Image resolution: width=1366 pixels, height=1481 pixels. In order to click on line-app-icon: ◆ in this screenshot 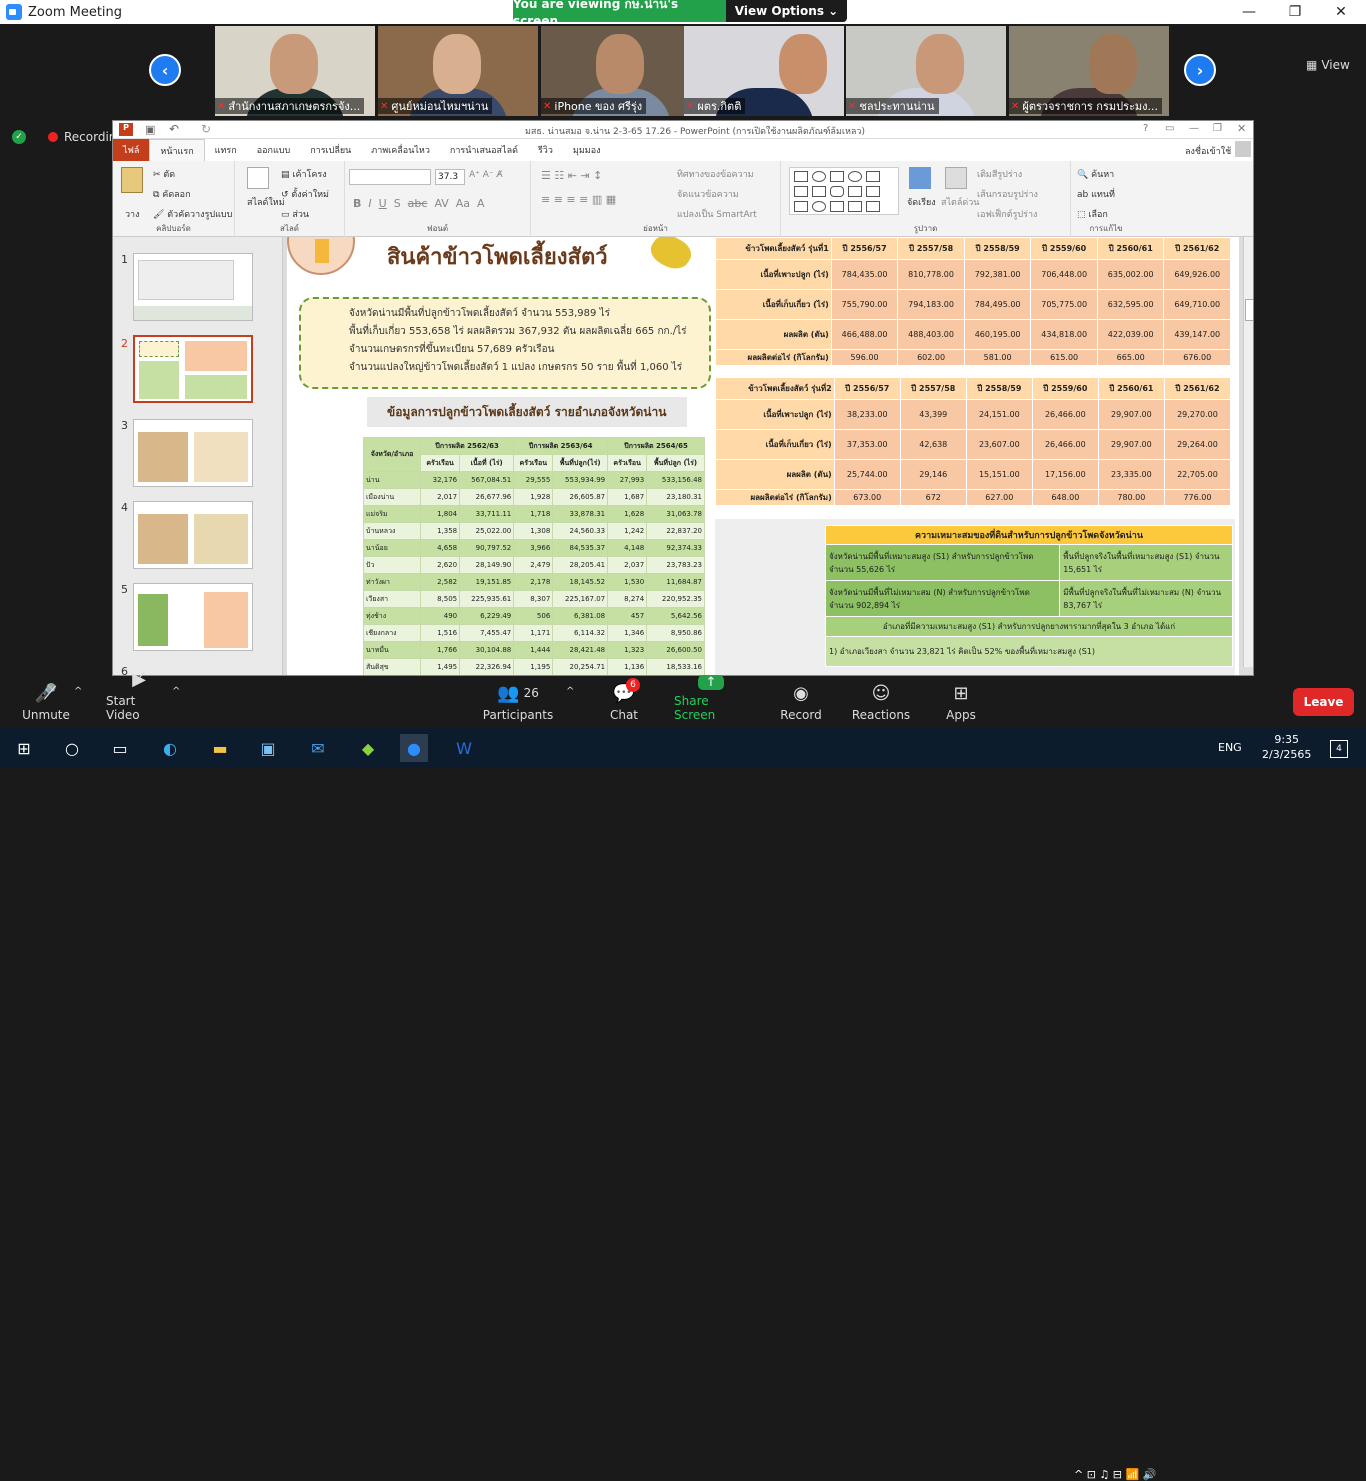, I will do `click(368, 748)`.